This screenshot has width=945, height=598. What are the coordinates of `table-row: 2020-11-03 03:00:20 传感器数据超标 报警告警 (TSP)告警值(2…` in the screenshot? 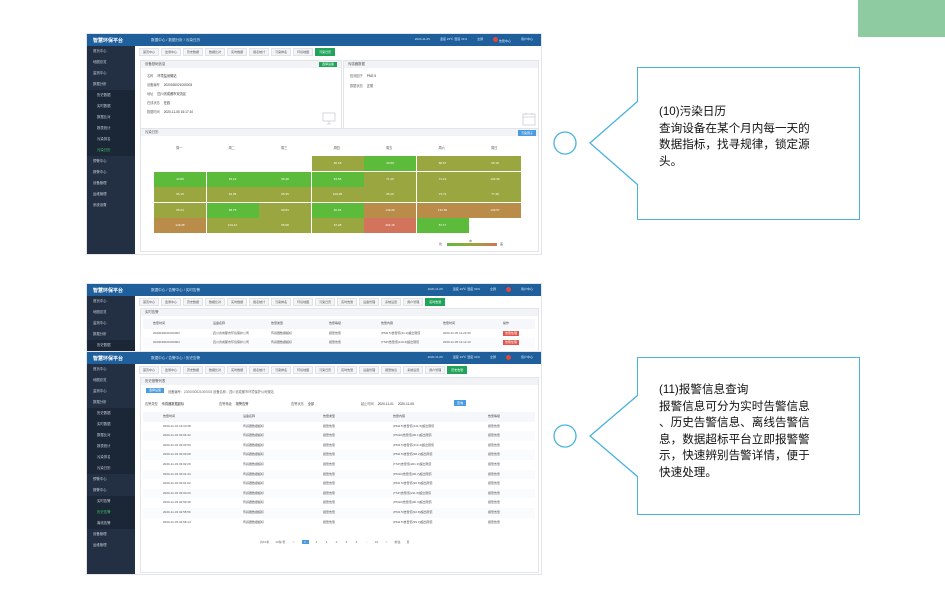 It's located at (339, 493).